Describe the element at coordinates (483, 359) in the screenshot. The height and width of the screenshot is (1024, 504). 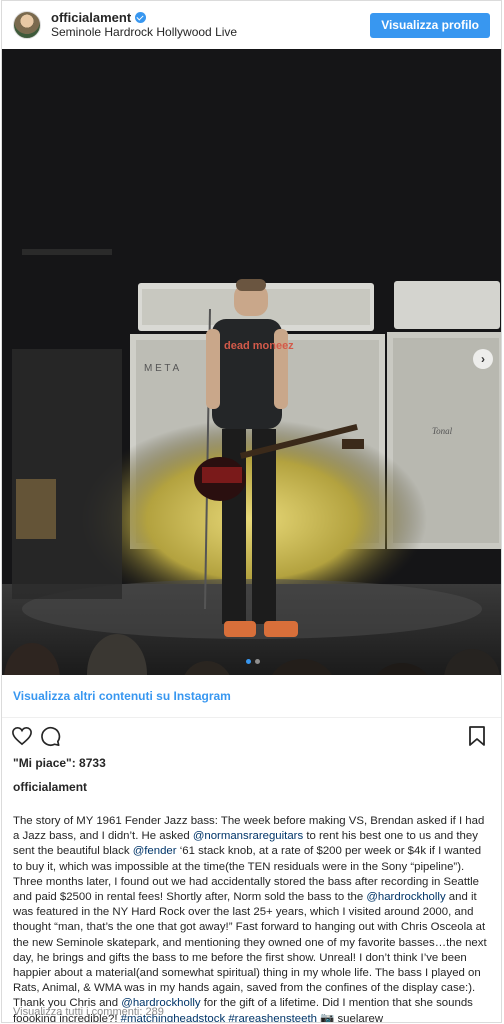
I see `carousel-next-icon: ›` at that location.